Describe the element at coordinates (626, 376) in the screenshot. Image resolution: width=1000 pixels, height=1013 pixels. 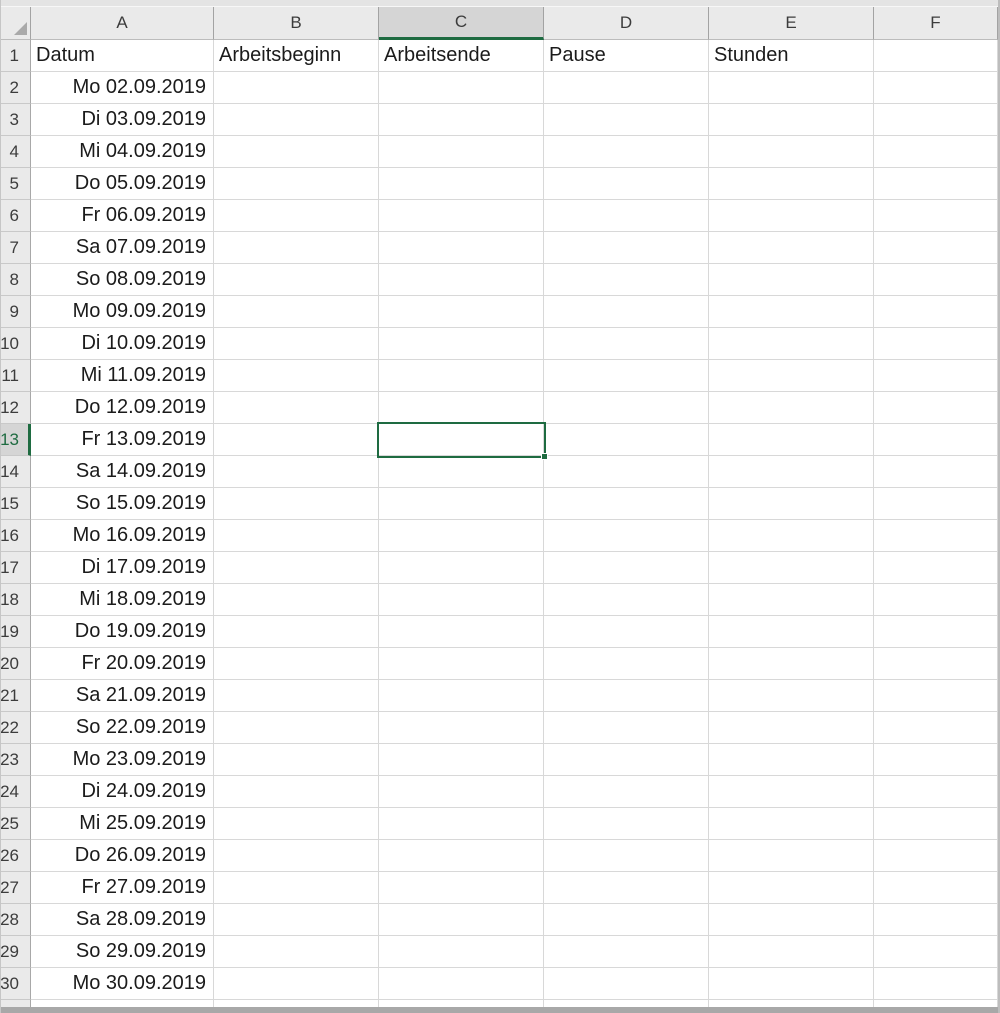
I see `cell-D11` at that location.